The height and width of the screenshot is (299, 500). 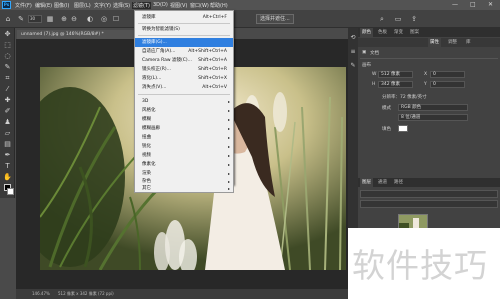 I want to click on brush-size-picker: 30, so click(x=35, y=19).